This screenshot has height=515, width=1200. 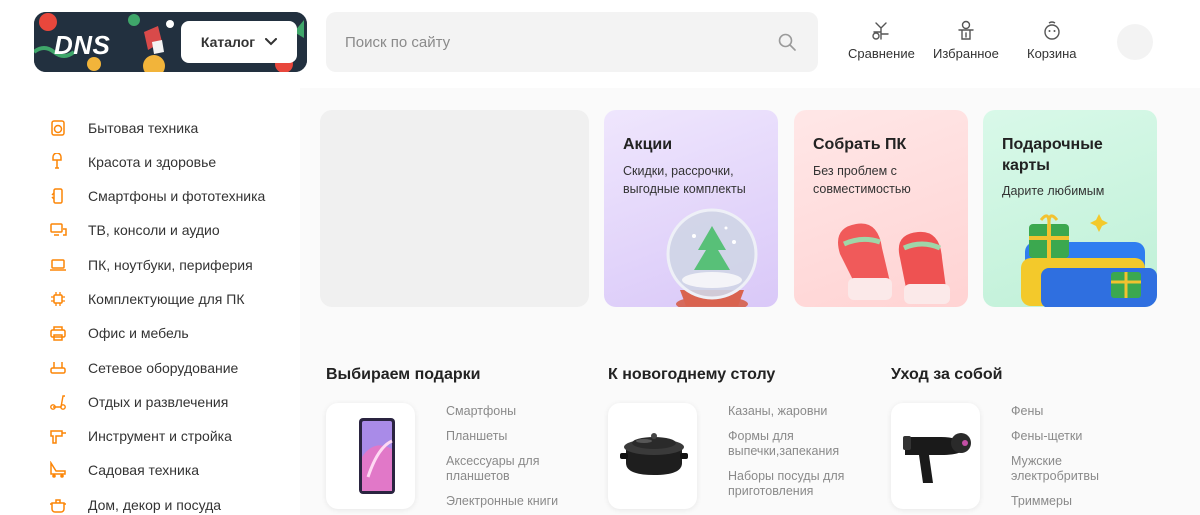 What do you see at coordinates (158, 402) in the screenshot?
I see `sidebar-item-label: Отдых и развлечения` at bounding box center [158, 402].